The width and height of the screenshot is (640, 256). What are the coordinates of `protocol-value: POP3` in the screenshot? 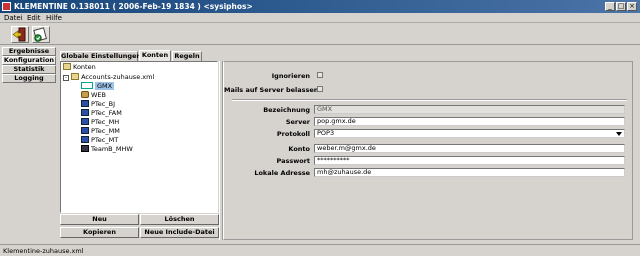 It's located at (326, 133).